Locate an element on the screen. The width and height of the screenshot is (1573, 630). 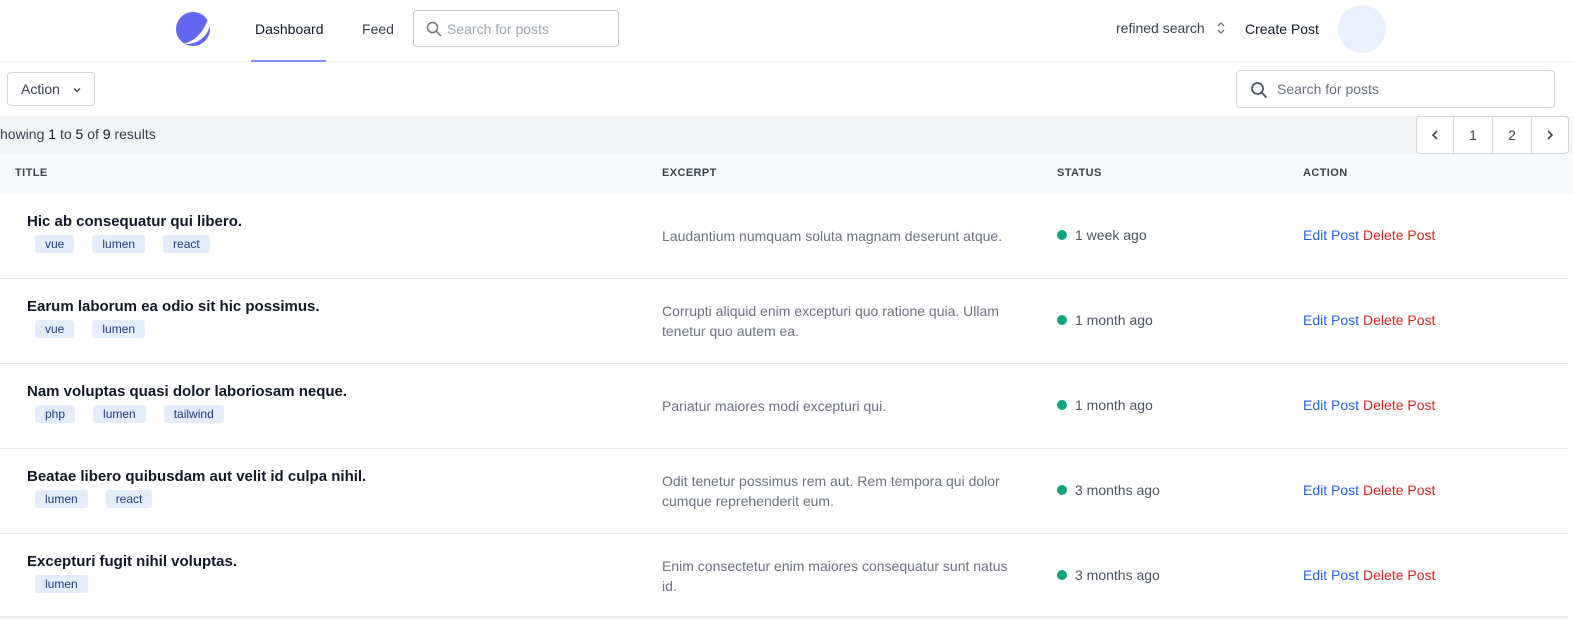
pagination: 1 2 is located at coordinates (1492, 135).